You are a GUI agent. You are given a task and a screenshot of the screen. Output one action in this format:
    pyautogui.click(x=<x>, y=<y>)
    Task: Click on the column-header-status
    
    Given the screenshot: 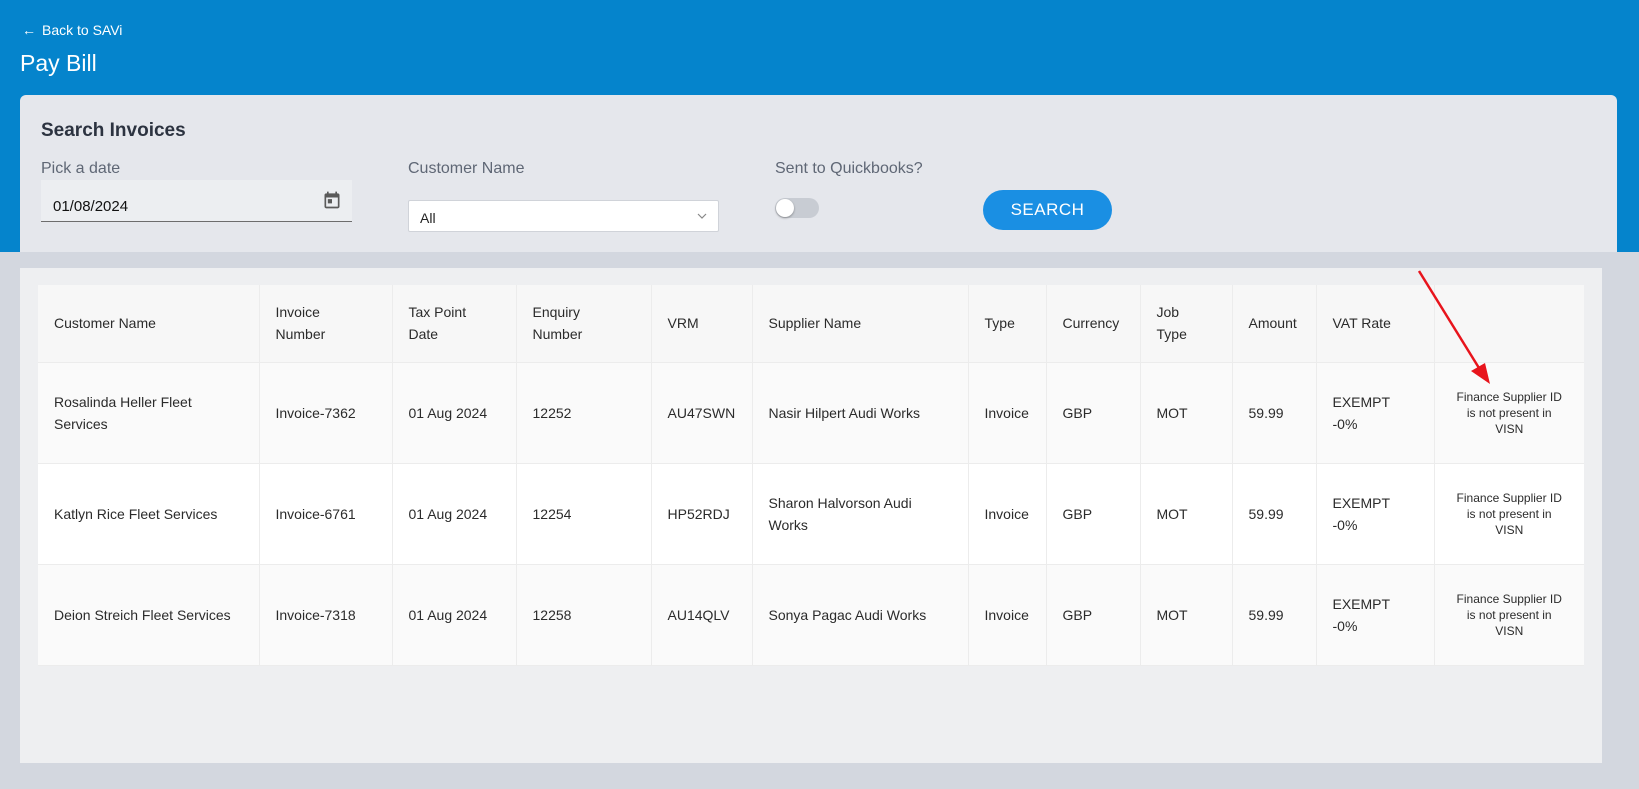 What is the action you would take?
    pyautogui.click(x=1509, y=324)
    